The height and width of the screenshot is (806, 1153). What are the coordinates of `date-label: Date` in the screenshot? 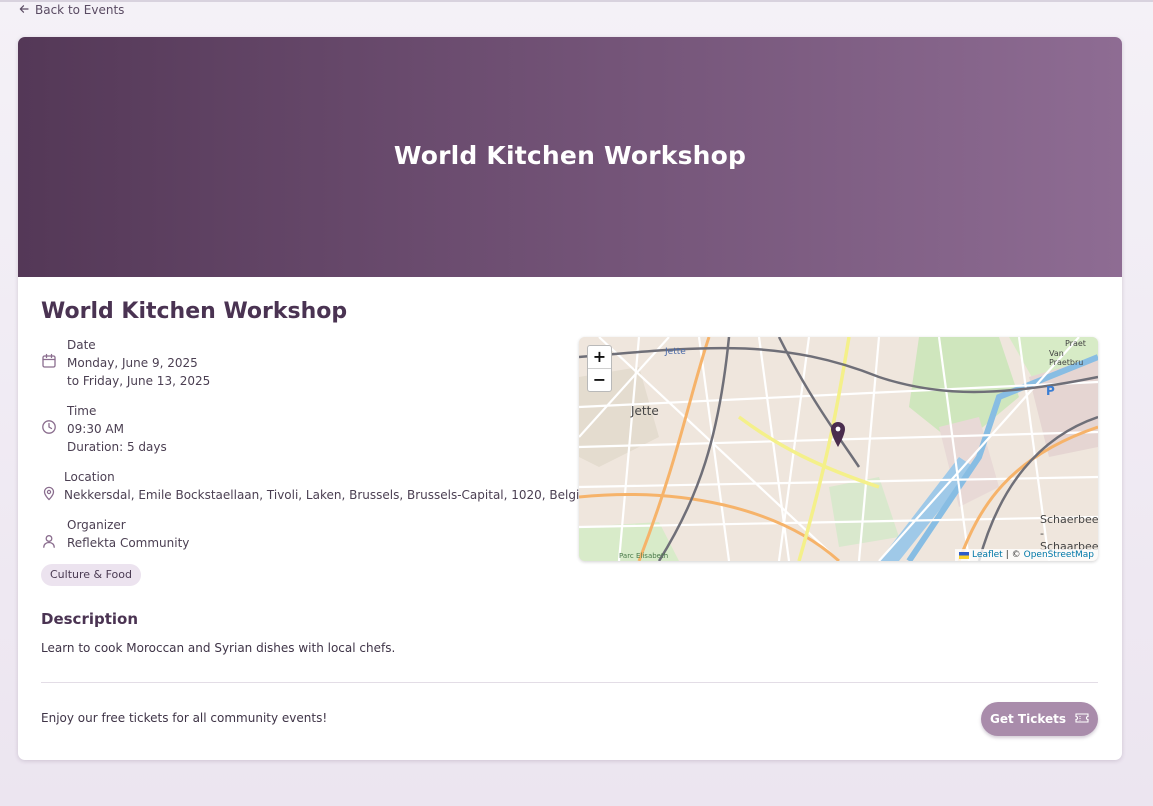 It's located at (81, 345).